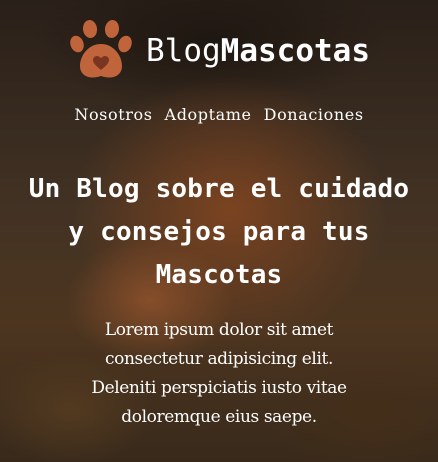 The width and height of the screenshot is (438, 462). Describe the element at coordinates (219, 388) in the screenshot. I see `hero-description-line: Deleniti perspiciatis iusto vitae` at that location.